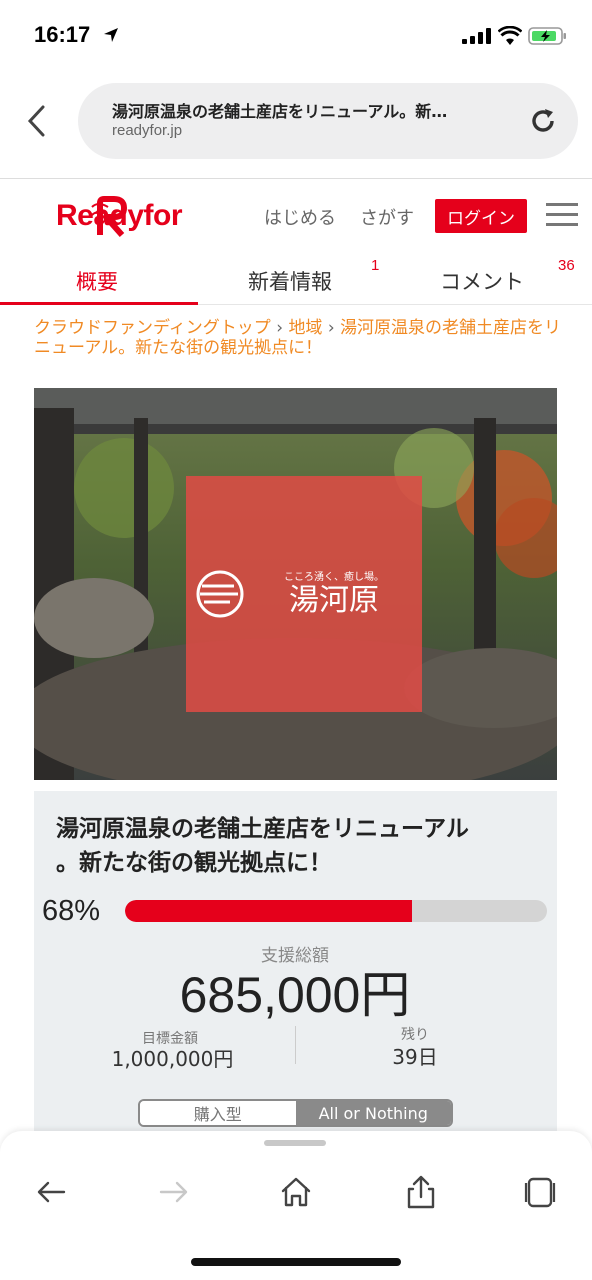 The width and height of the screenshot is (592, 1280). I want to click on tab-comments: コメント, so click(482, 281).